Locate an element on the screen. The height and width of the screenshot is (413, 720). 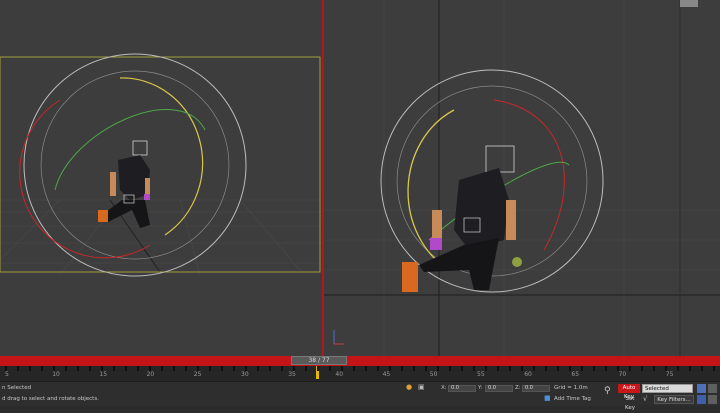
viewcube-icon is located at coordinates (689, 3).